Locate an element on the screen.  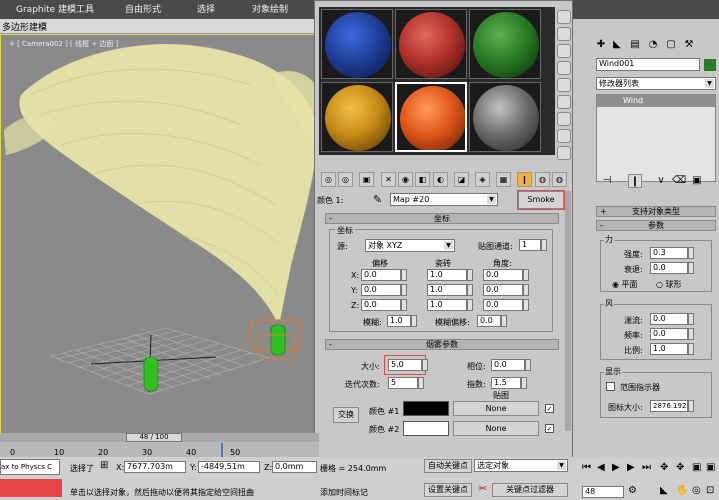
timeline-ruler: 0 10 20 30 40 50 is located at coordinates (159, 450).